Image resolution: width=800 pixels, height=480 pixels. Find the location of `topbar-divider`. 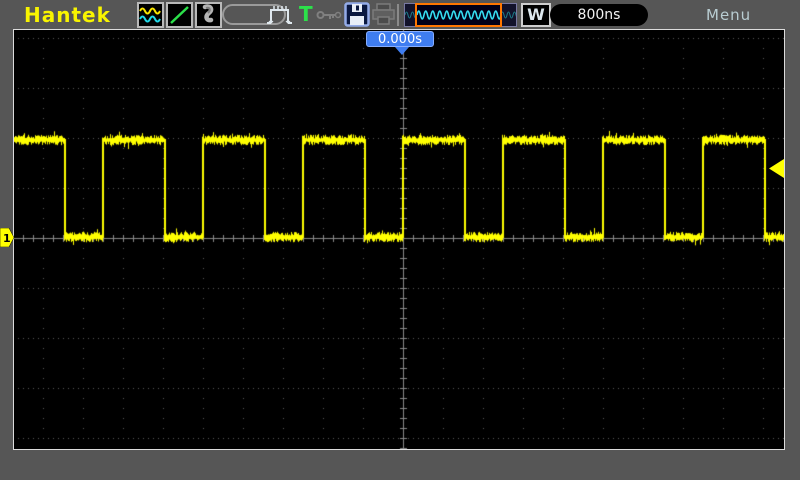

topbar-divider is located at coordinates (398, 15).